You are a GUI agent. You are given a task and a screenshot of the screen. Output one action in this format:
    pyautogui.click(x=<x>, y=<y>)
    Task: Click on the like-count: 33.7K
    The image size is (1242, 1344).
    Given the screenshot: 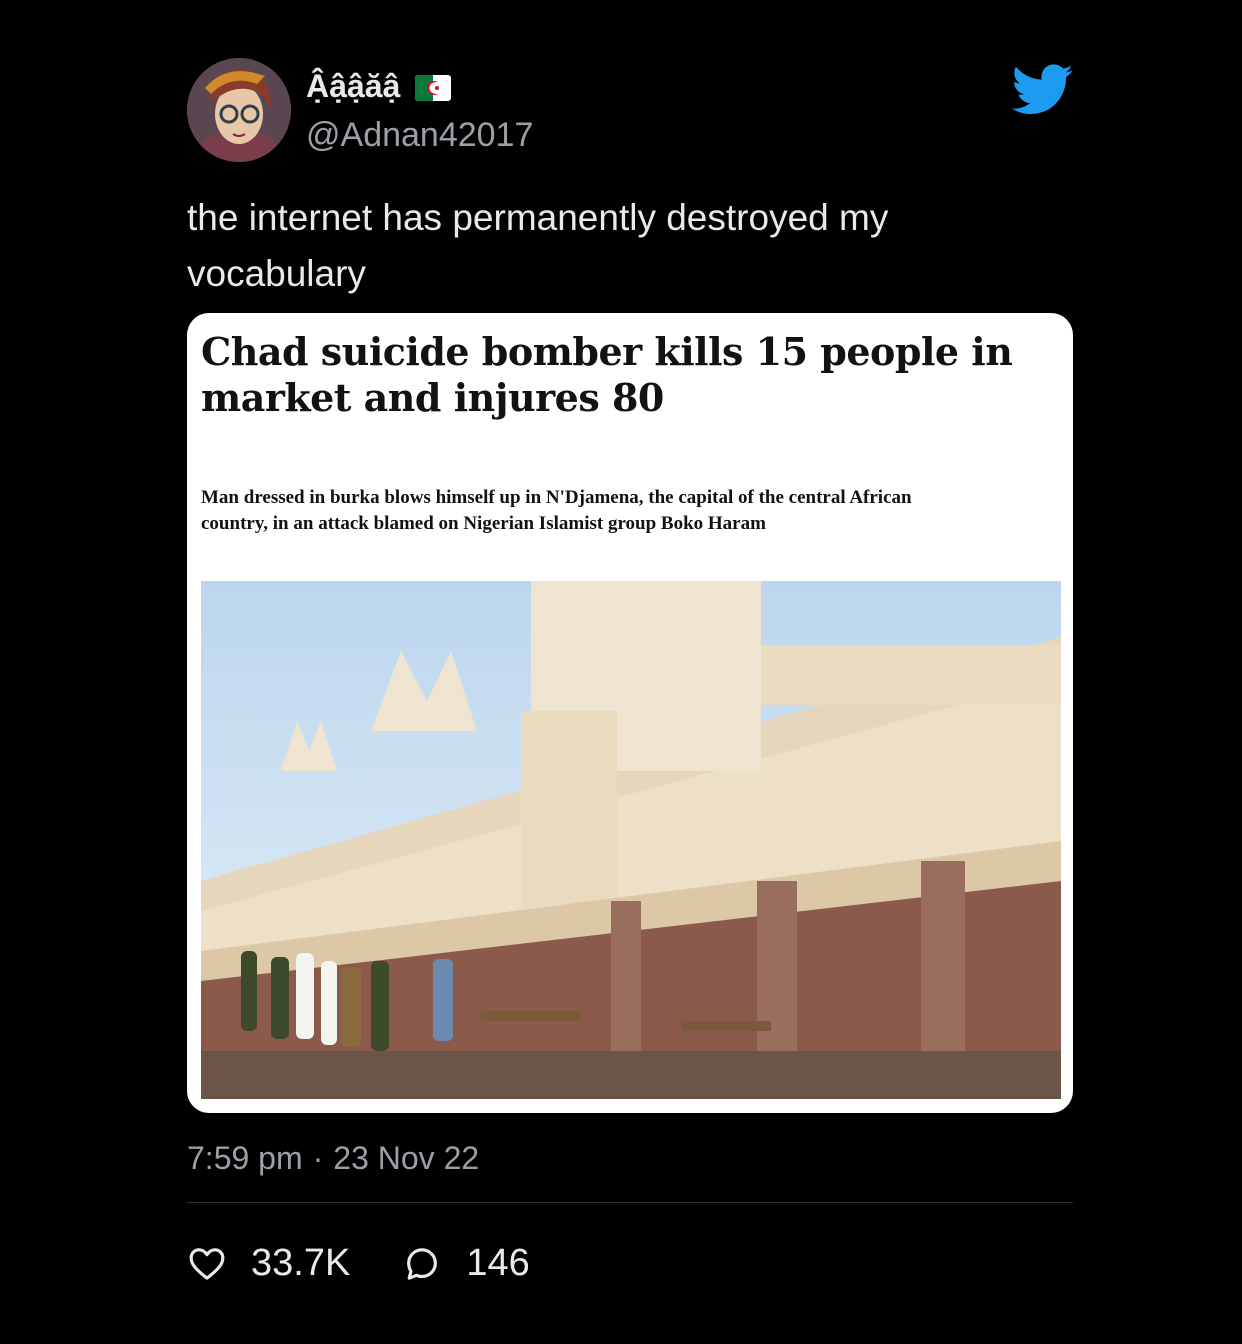 What is the action you would take?
    pyautogui.click(x=301, y=1263)
    